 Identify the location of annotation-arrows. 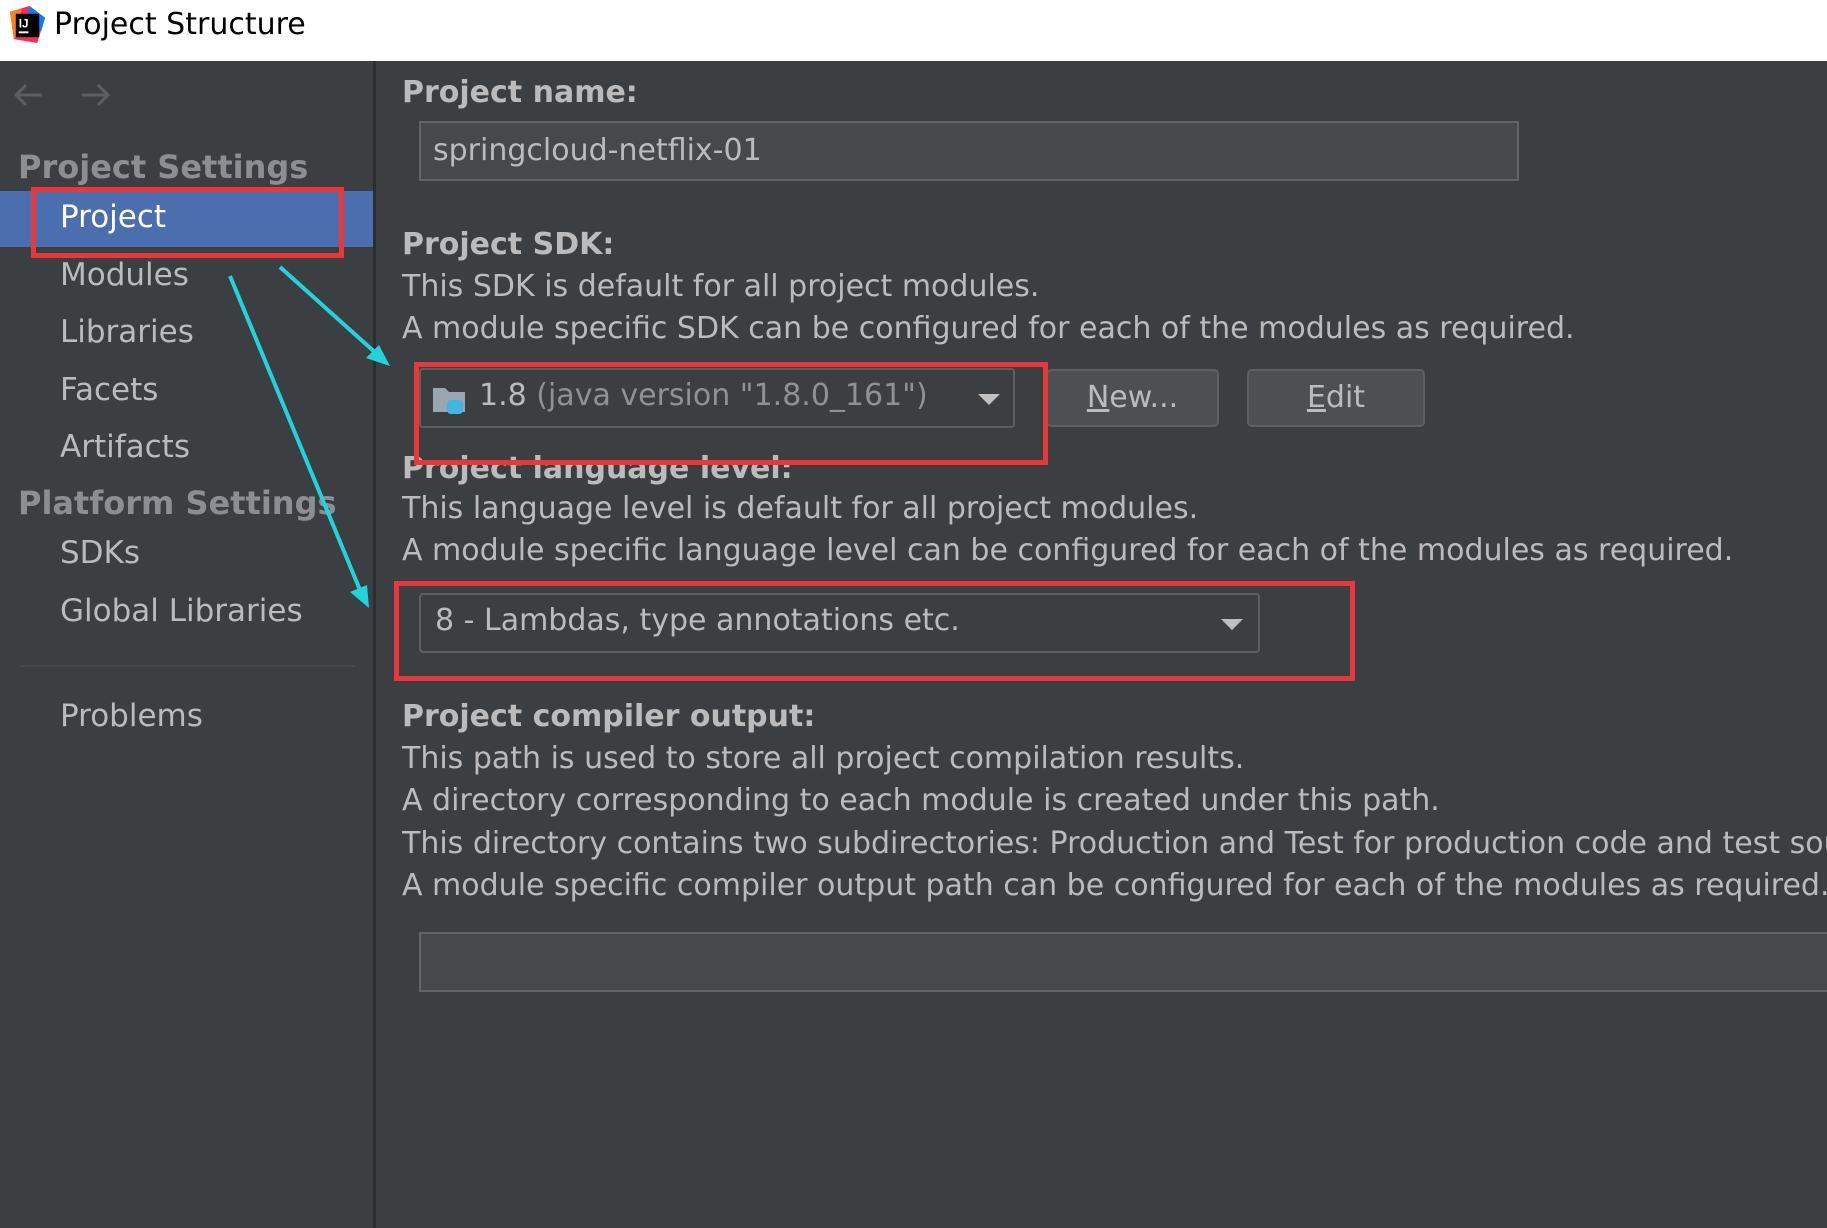
(309, 436).